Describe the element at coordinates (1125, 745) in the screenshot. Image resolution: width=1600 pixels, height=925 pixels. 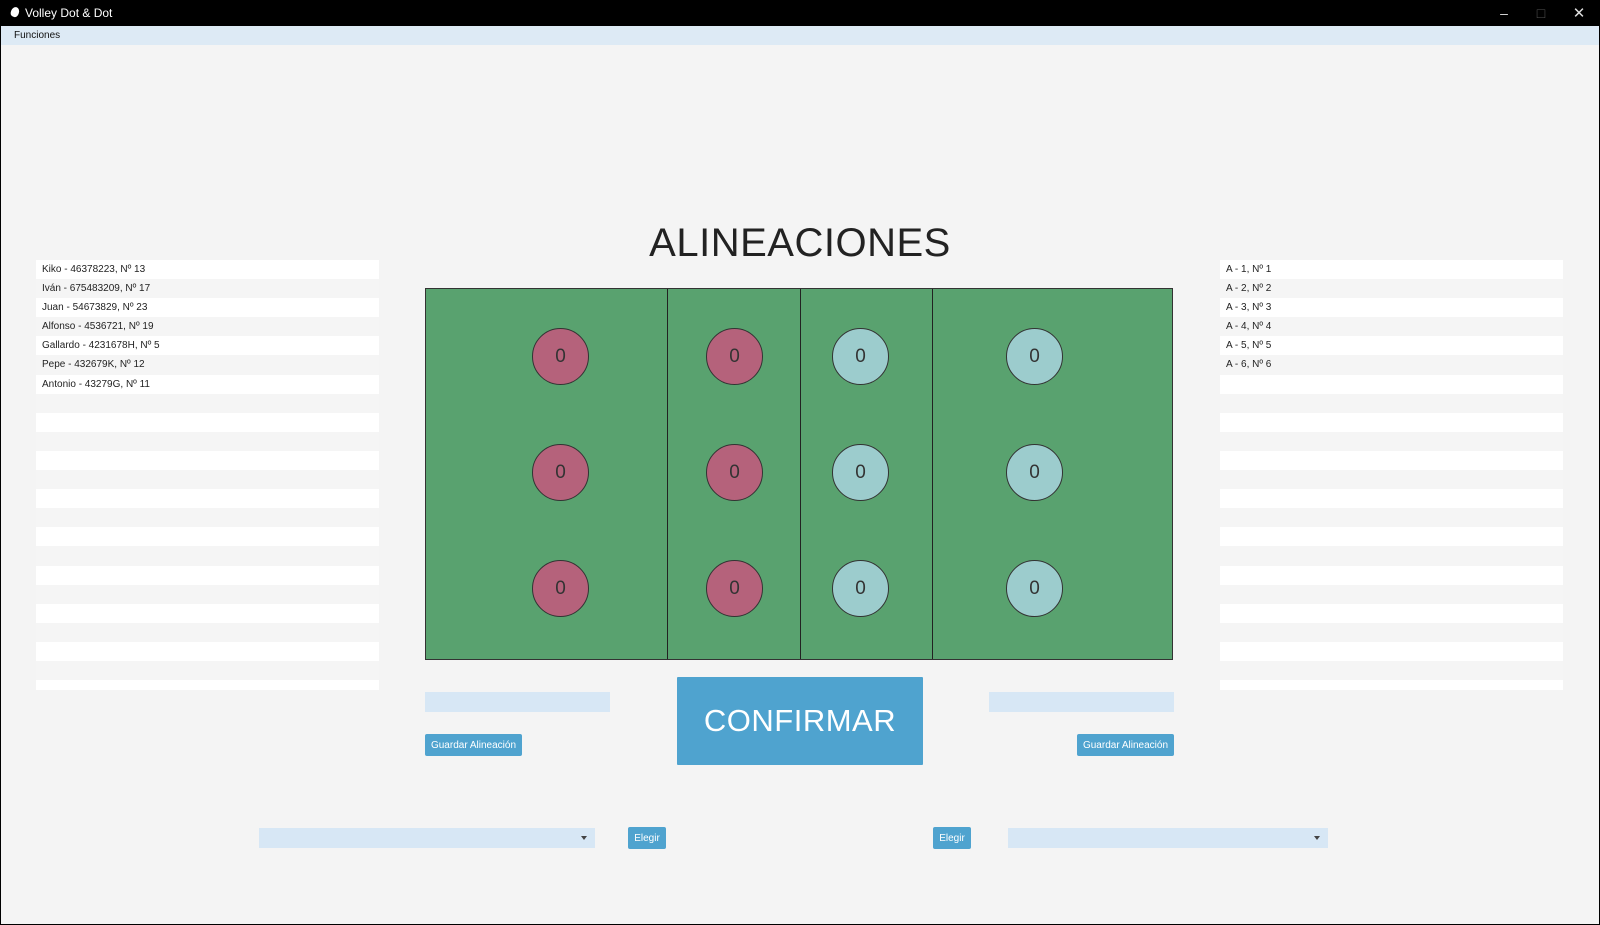
I see `right-save-lineup-button: Guardar Alineación` at that location.